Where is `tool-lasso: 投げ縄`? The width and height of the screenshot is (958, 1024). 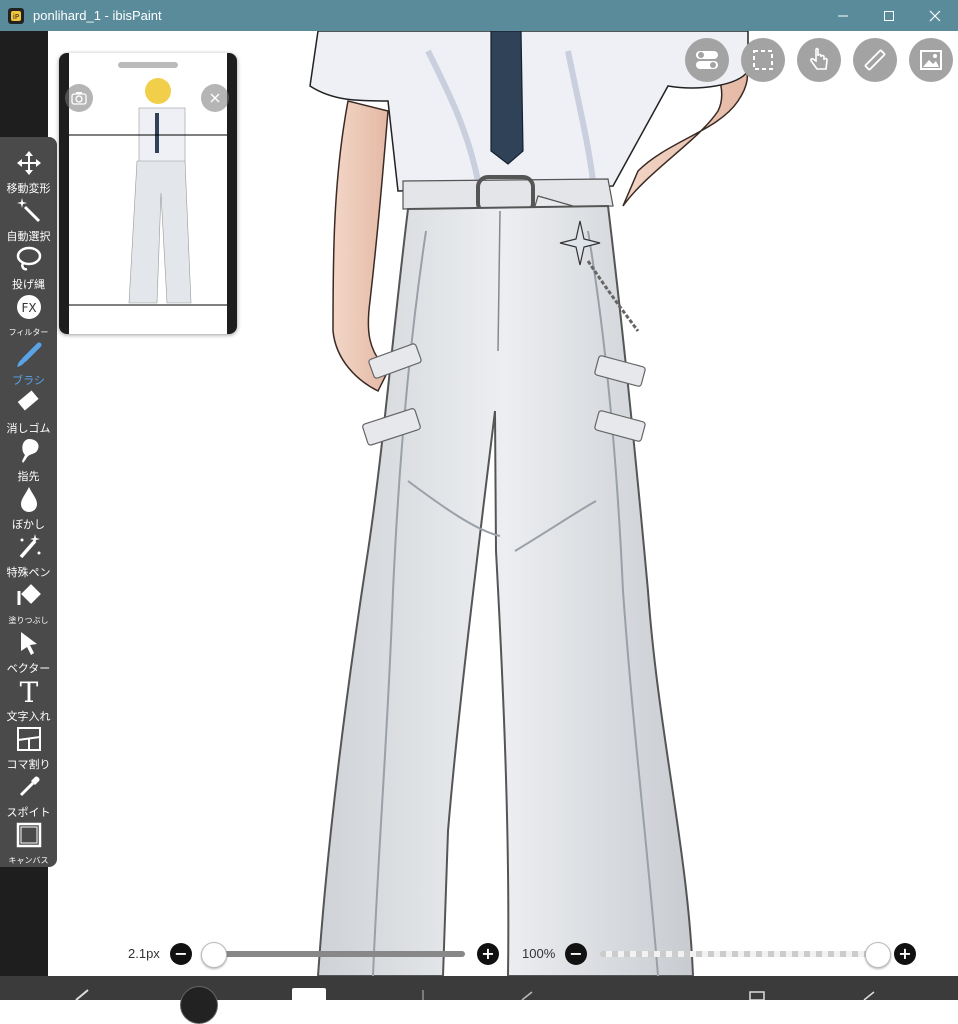
tool-lasso: 投げ縄 is located at coordinates (28, 266).